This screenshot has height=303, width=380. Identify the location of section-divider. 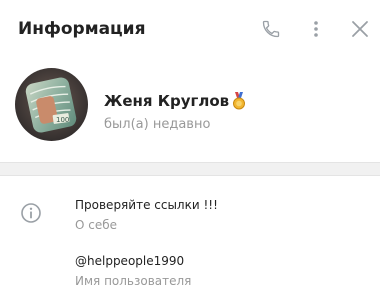
(190, 169).